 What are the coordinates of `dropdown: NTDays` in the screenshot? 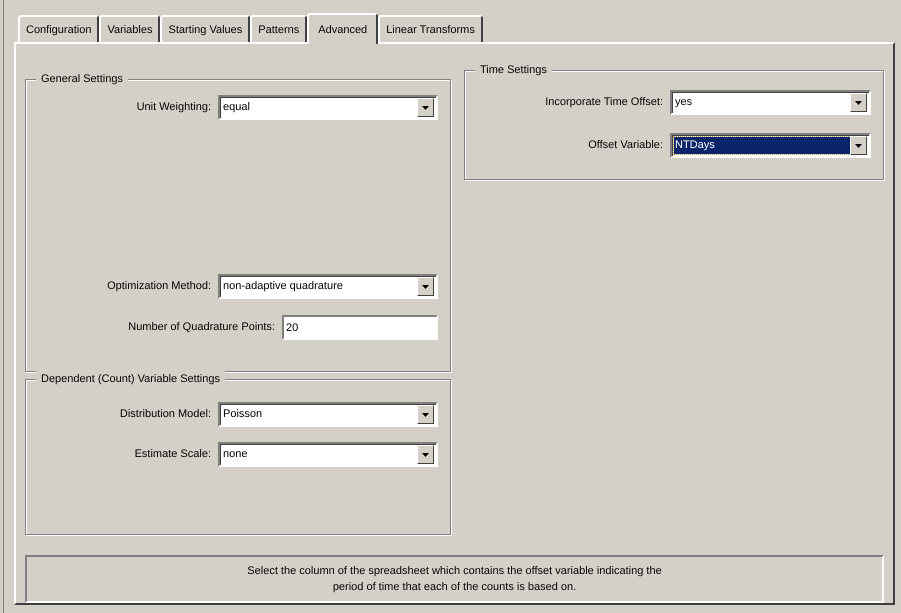 It's located at (770, 145).